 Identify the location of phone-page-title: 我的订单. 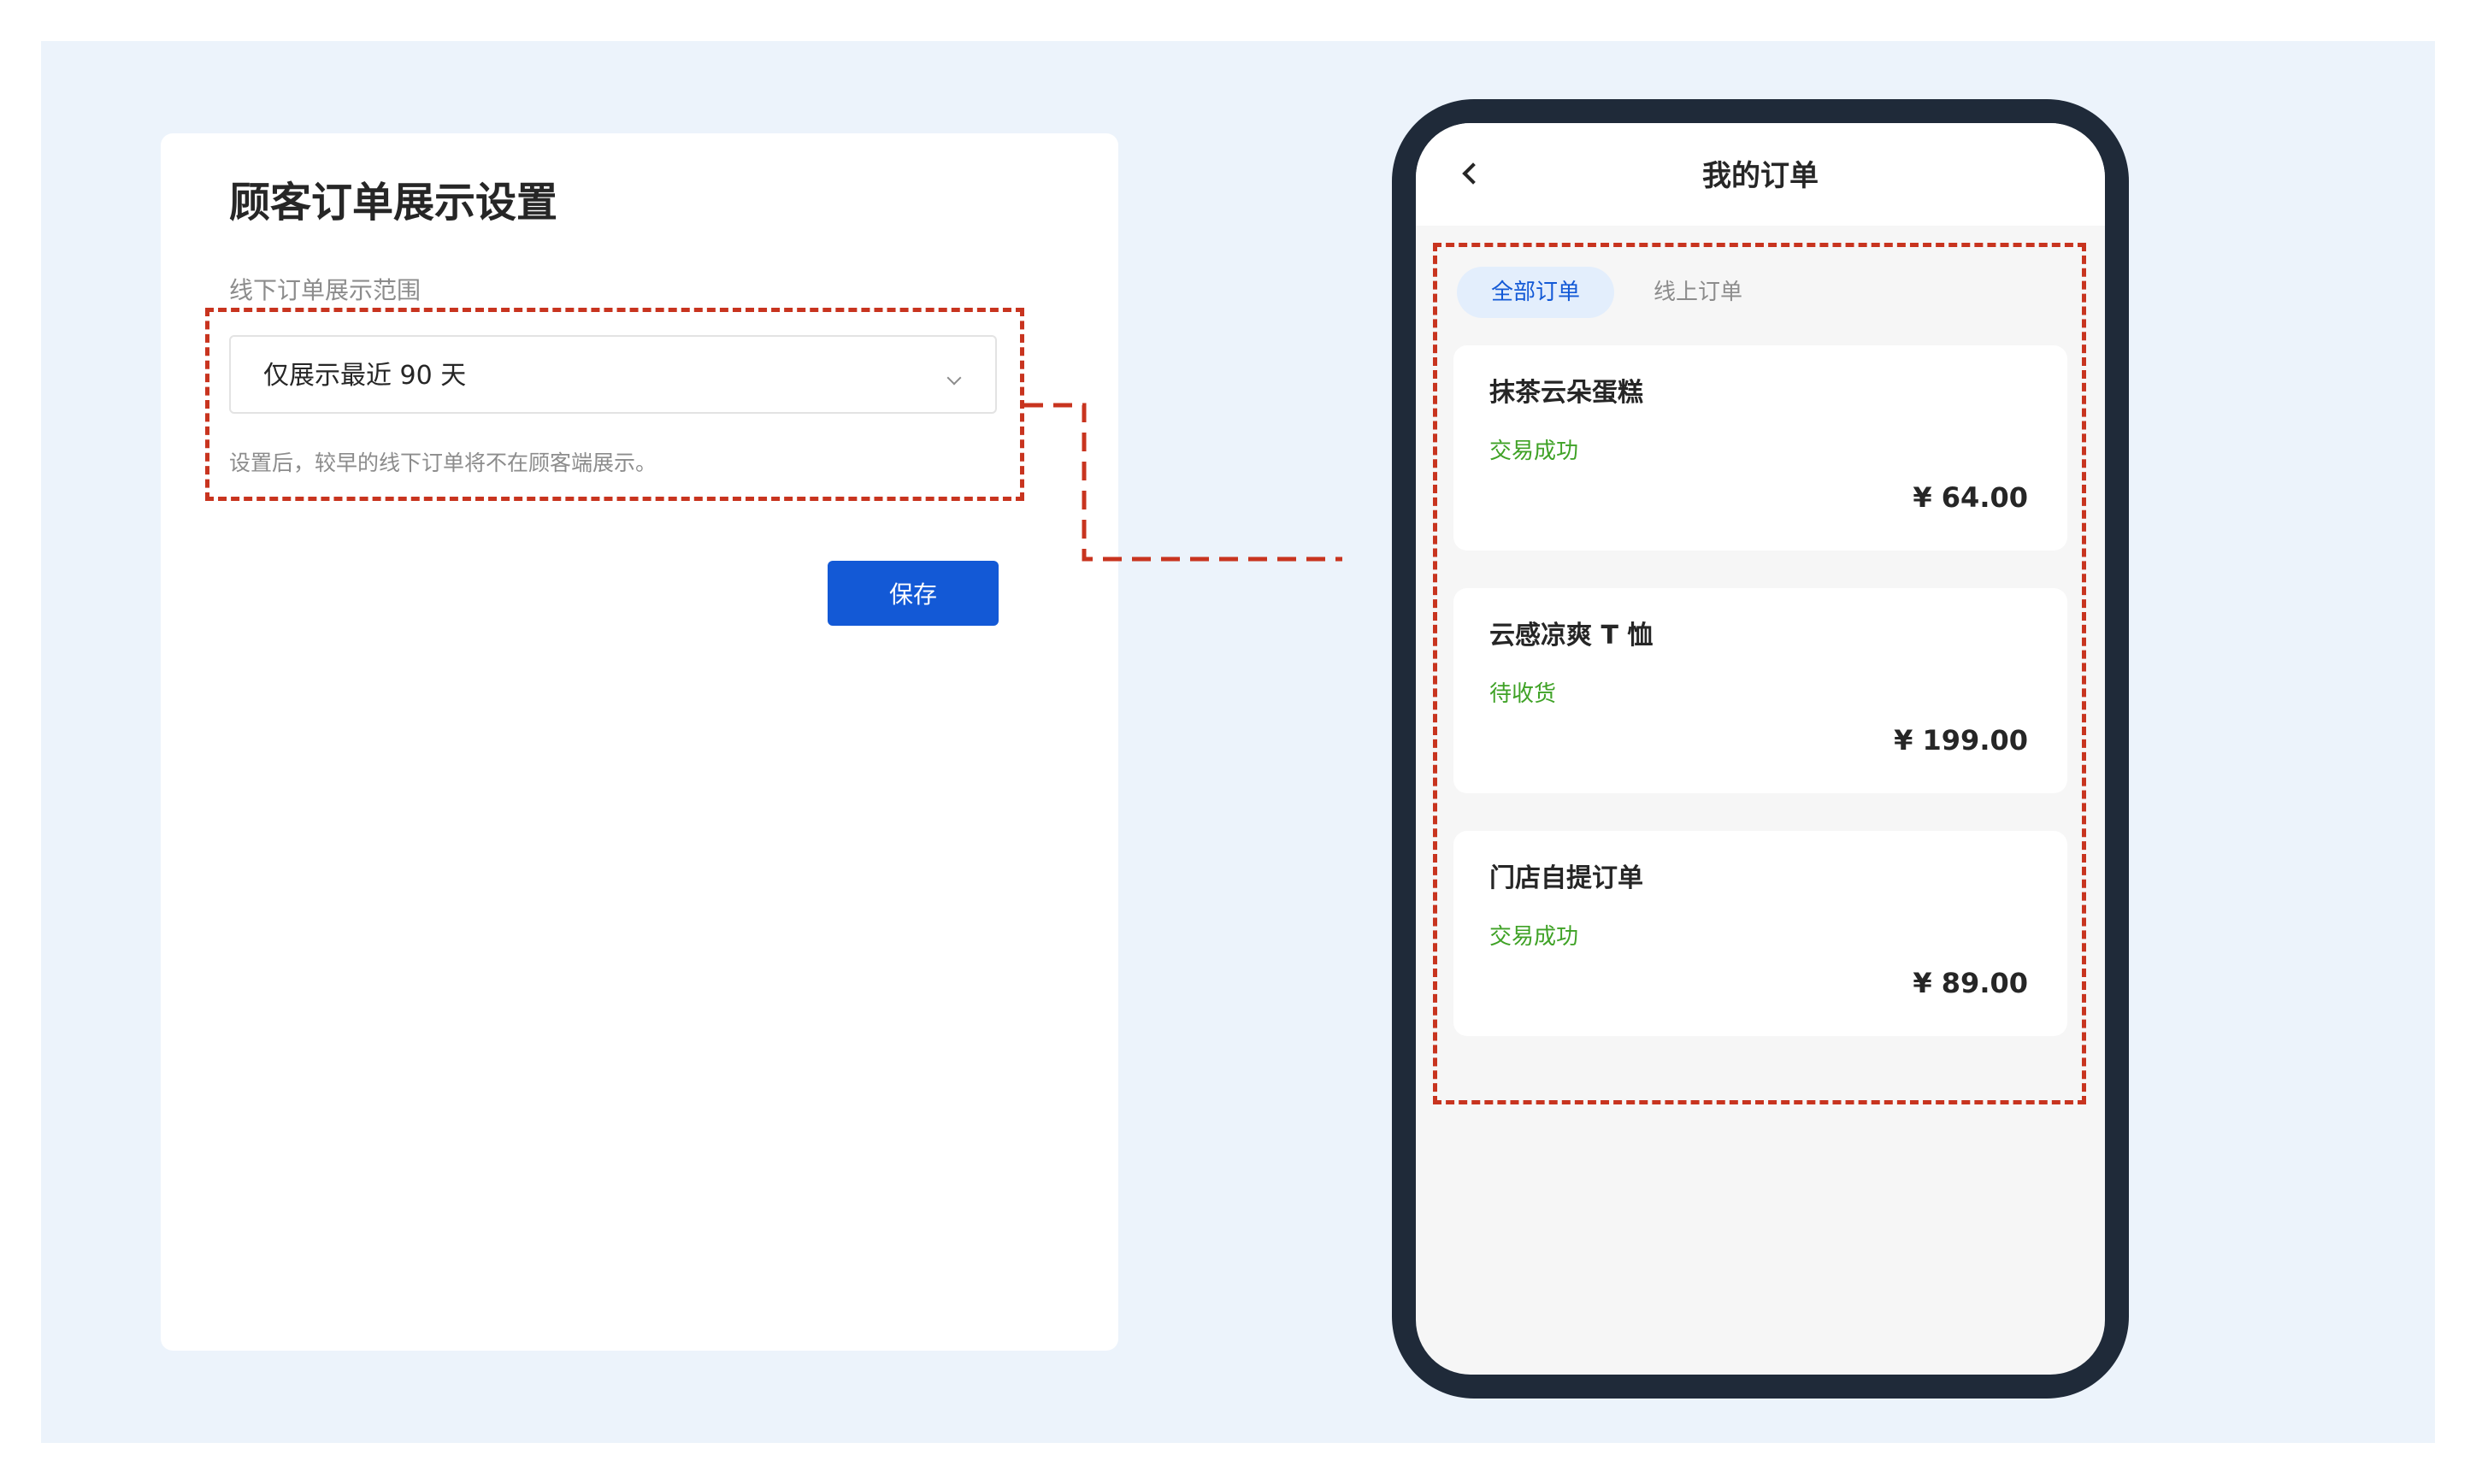
(1760, 176).